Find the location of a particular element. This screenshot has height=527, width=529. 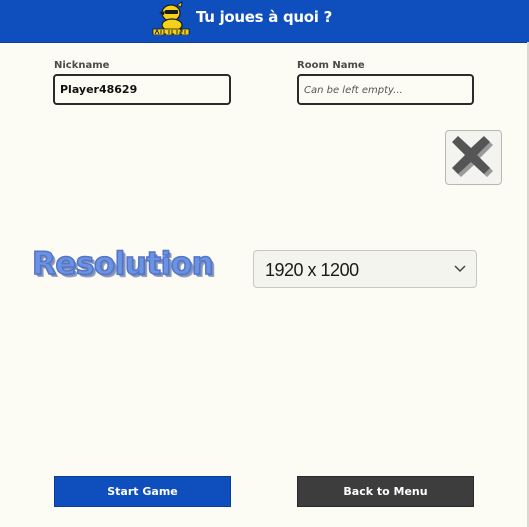

nickname-label: Nickname is located at coordinates (82, 65).